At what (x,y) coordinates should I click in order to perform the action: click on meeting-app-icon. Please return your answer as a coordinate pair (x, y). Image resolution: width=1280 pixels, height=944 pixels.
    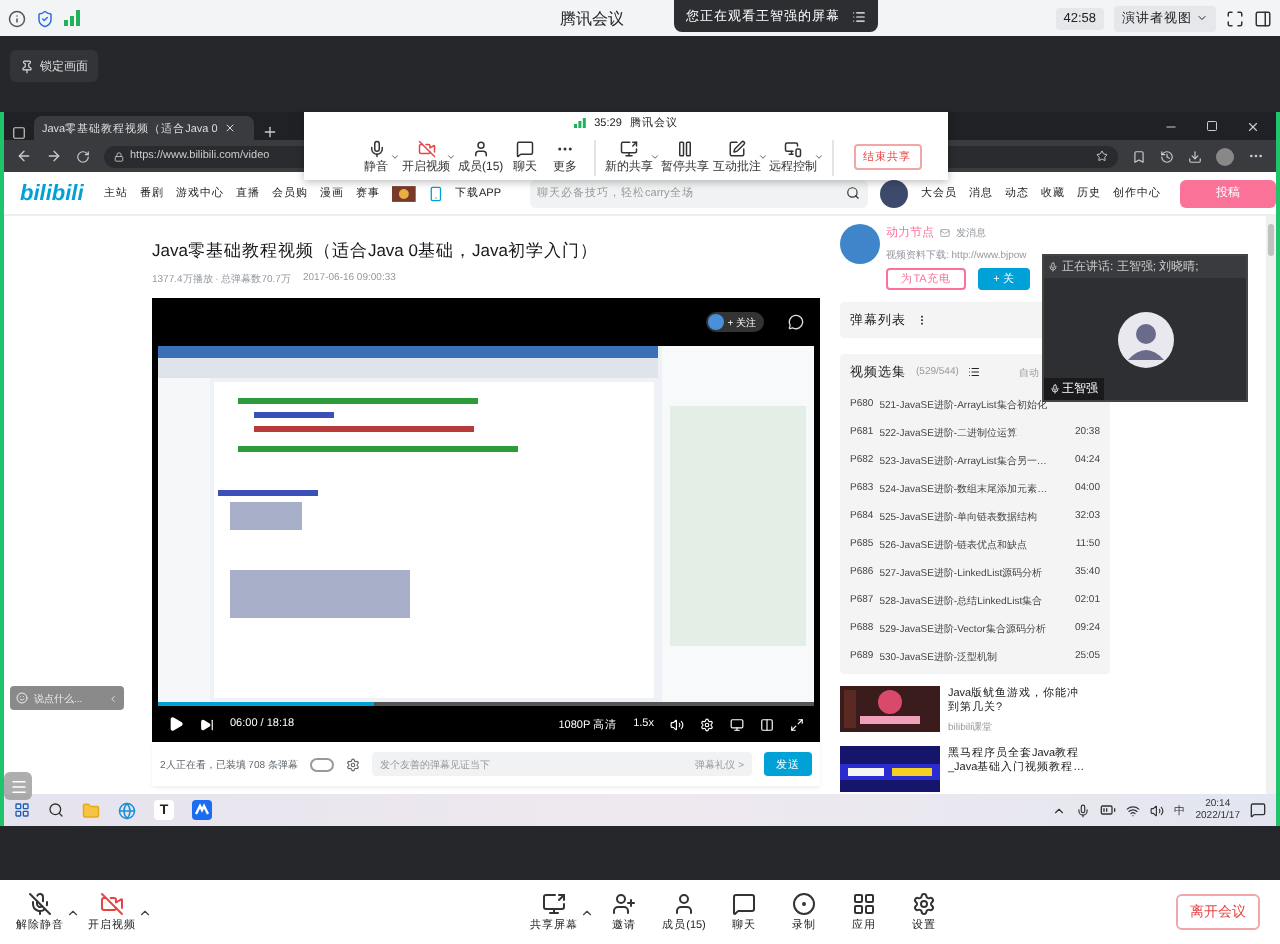
    Looking at the image, I should click on (202, 810).